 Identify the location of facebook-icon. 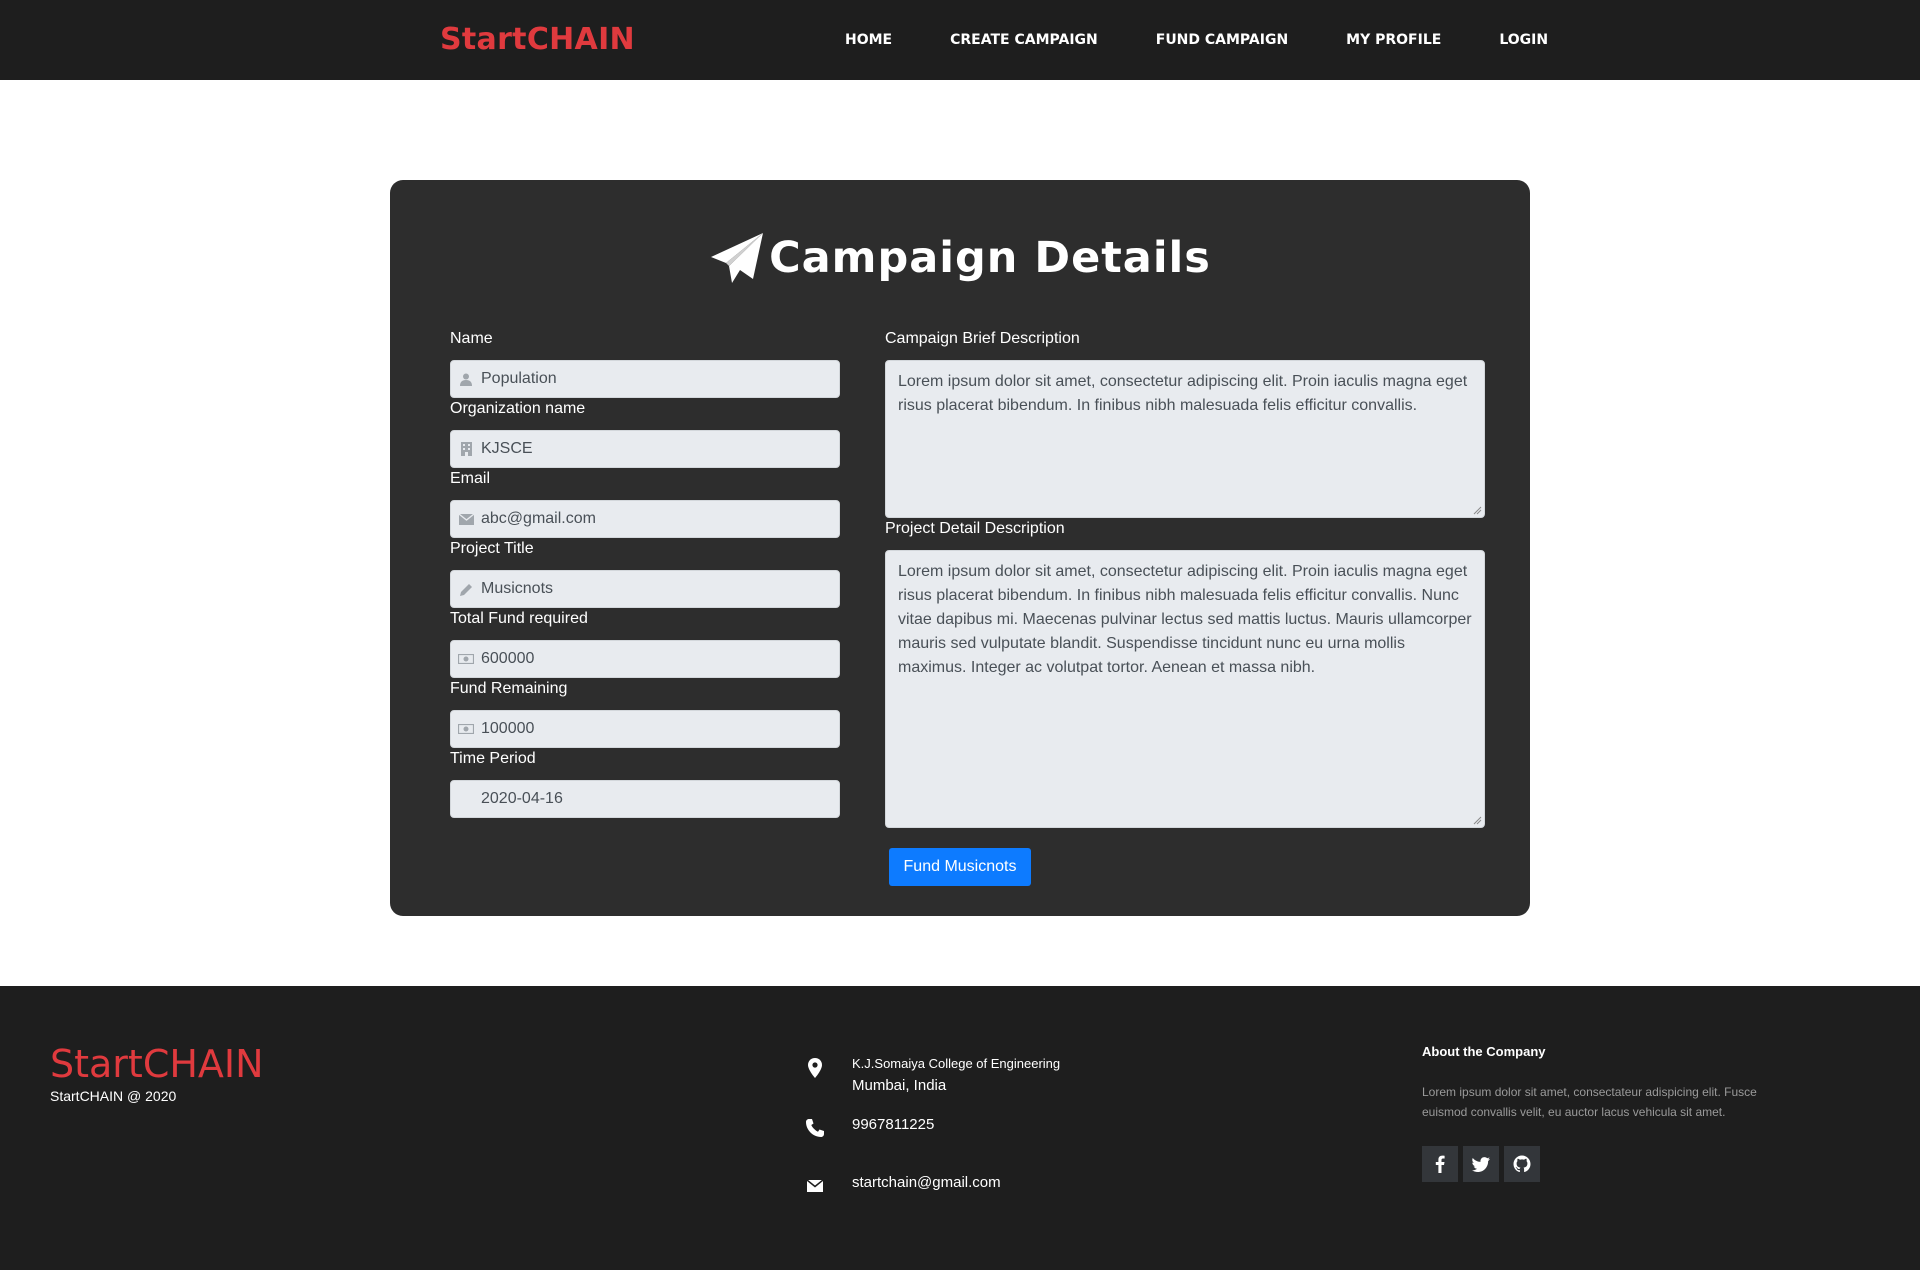
(1440, 1164).